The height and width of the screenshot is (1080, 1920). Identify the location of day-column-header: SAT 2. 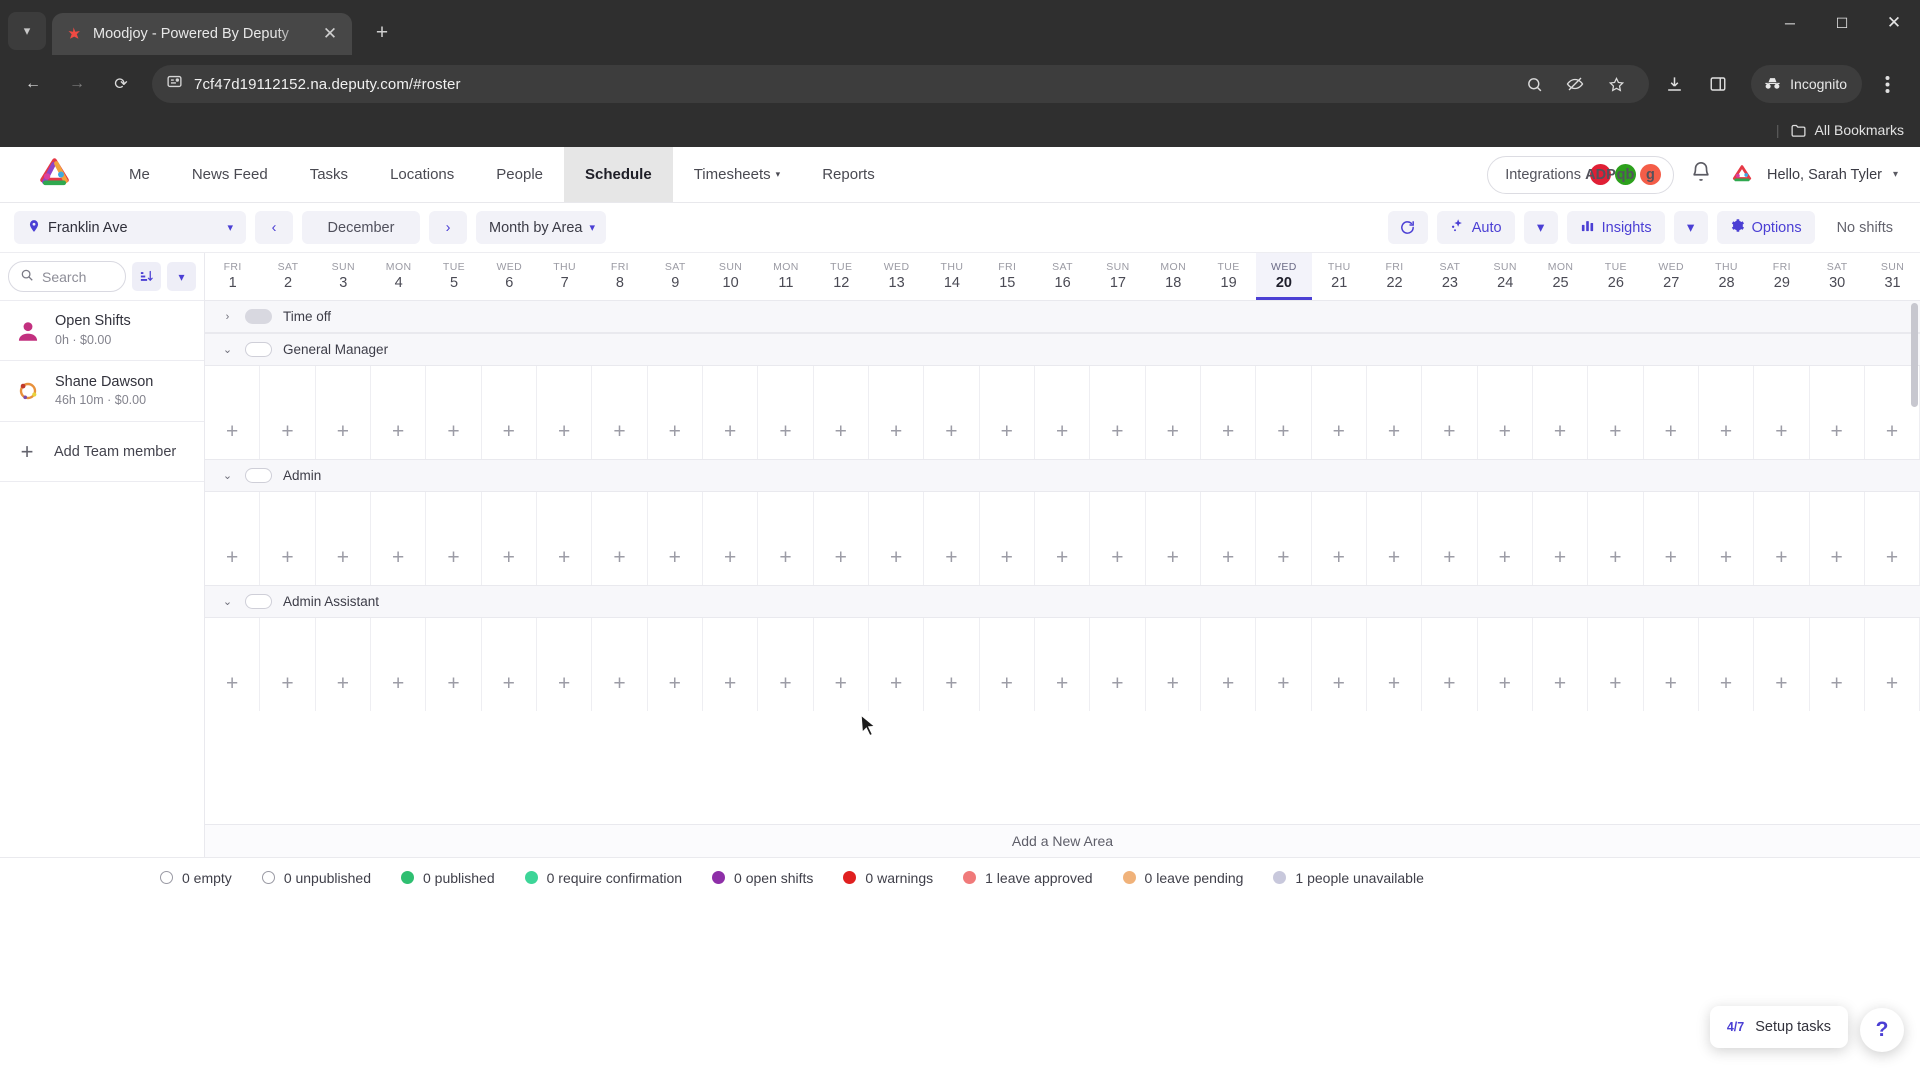
(287, 276).